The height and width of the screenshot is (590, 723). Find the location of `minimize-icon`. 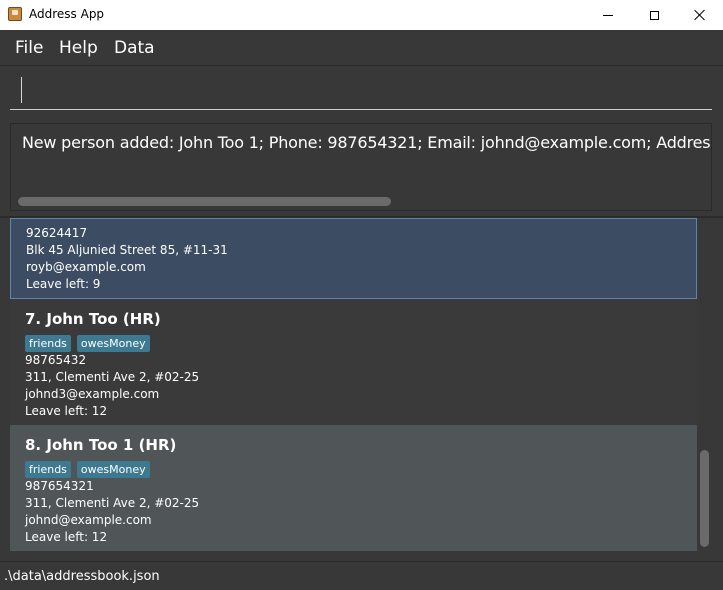

minimize-icon is located at coordinates (608, 15).